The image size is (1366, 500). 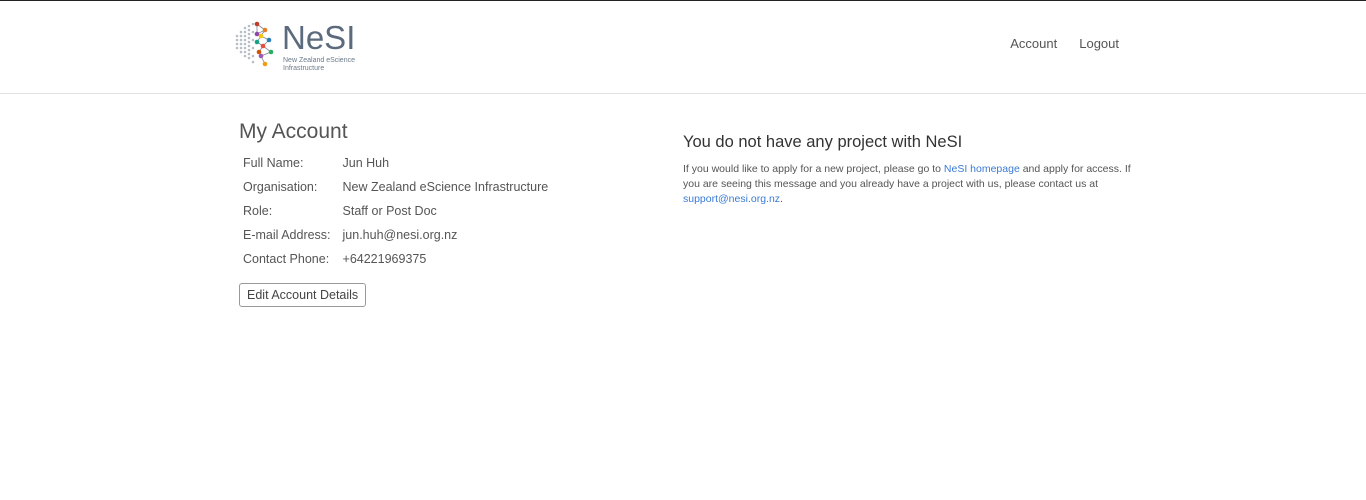 I want to click on logo-tagline-line2: Infrastructure, so click(x=304, y=68).